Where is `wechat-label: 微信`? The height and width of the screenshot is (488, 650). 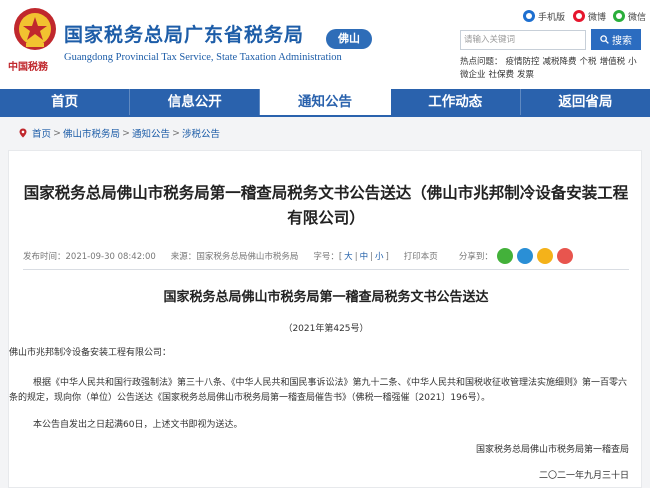
wechat-label: 微信 is located at coordinates (637, 17).